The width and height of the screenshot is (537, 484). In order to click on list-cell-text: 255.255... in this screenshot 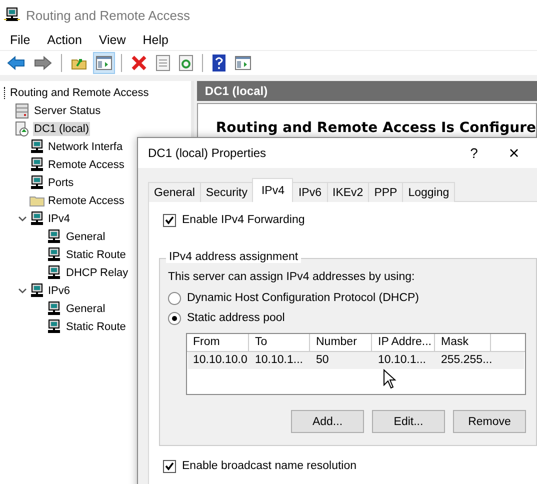, I will do `click(466, 360)`.